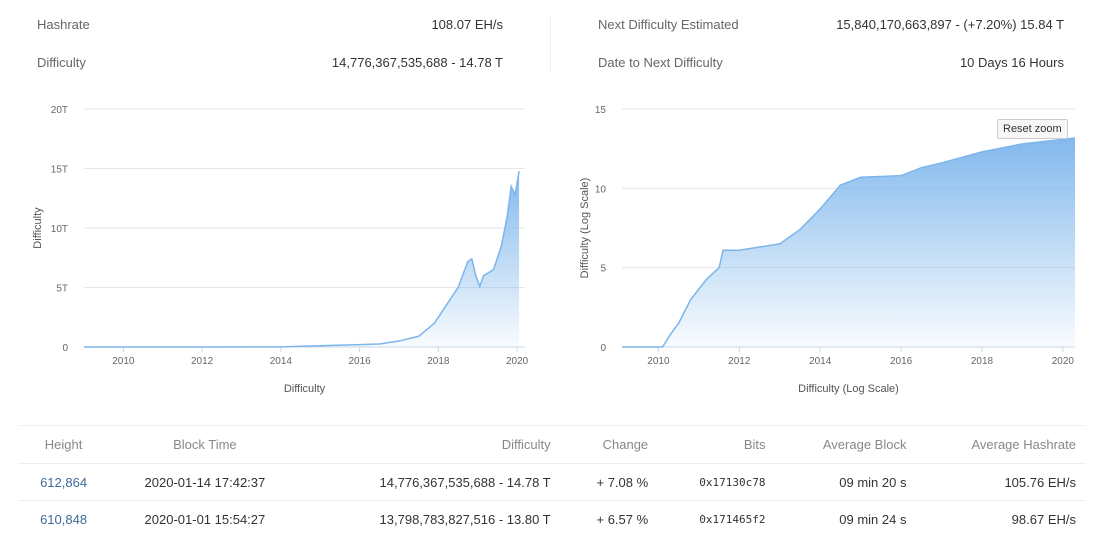 The image size is (1112, 537). I want to click on column-header: Height, so click(63, 445).